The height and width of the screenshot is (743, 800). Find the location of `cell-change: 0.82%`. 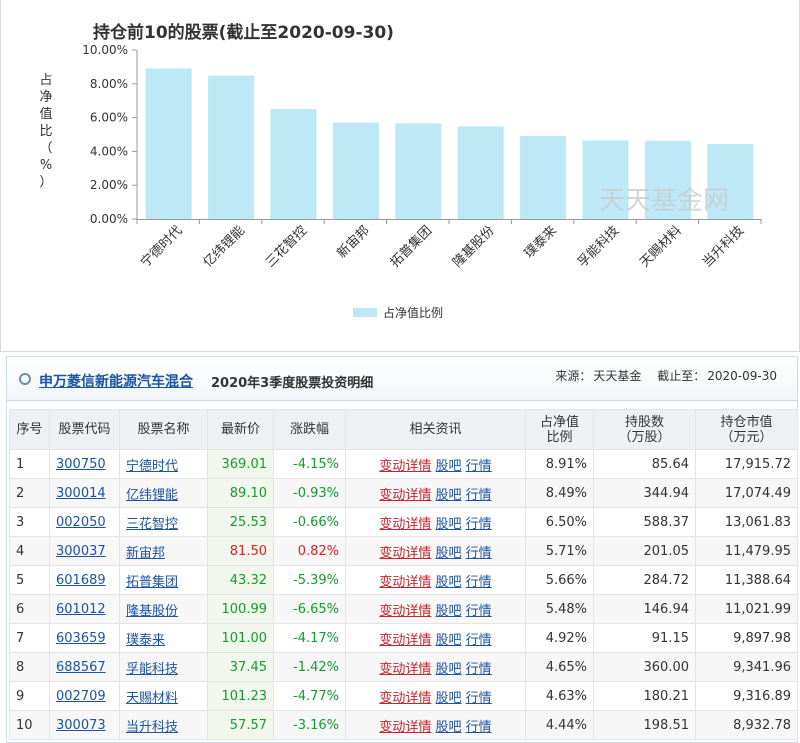

cell-change: 0.82% is located at coordinates (309, 551).